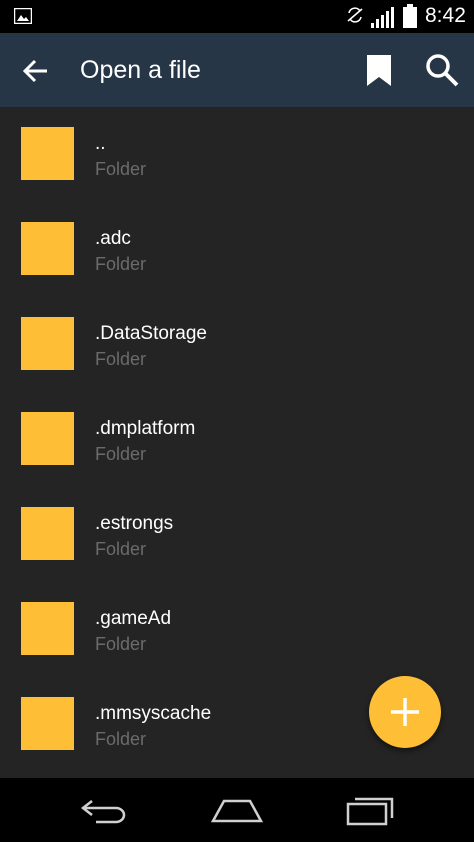  Describe the element at coordinates (104, 810) in the screenshot. I see `nav-back-icon` at that location.